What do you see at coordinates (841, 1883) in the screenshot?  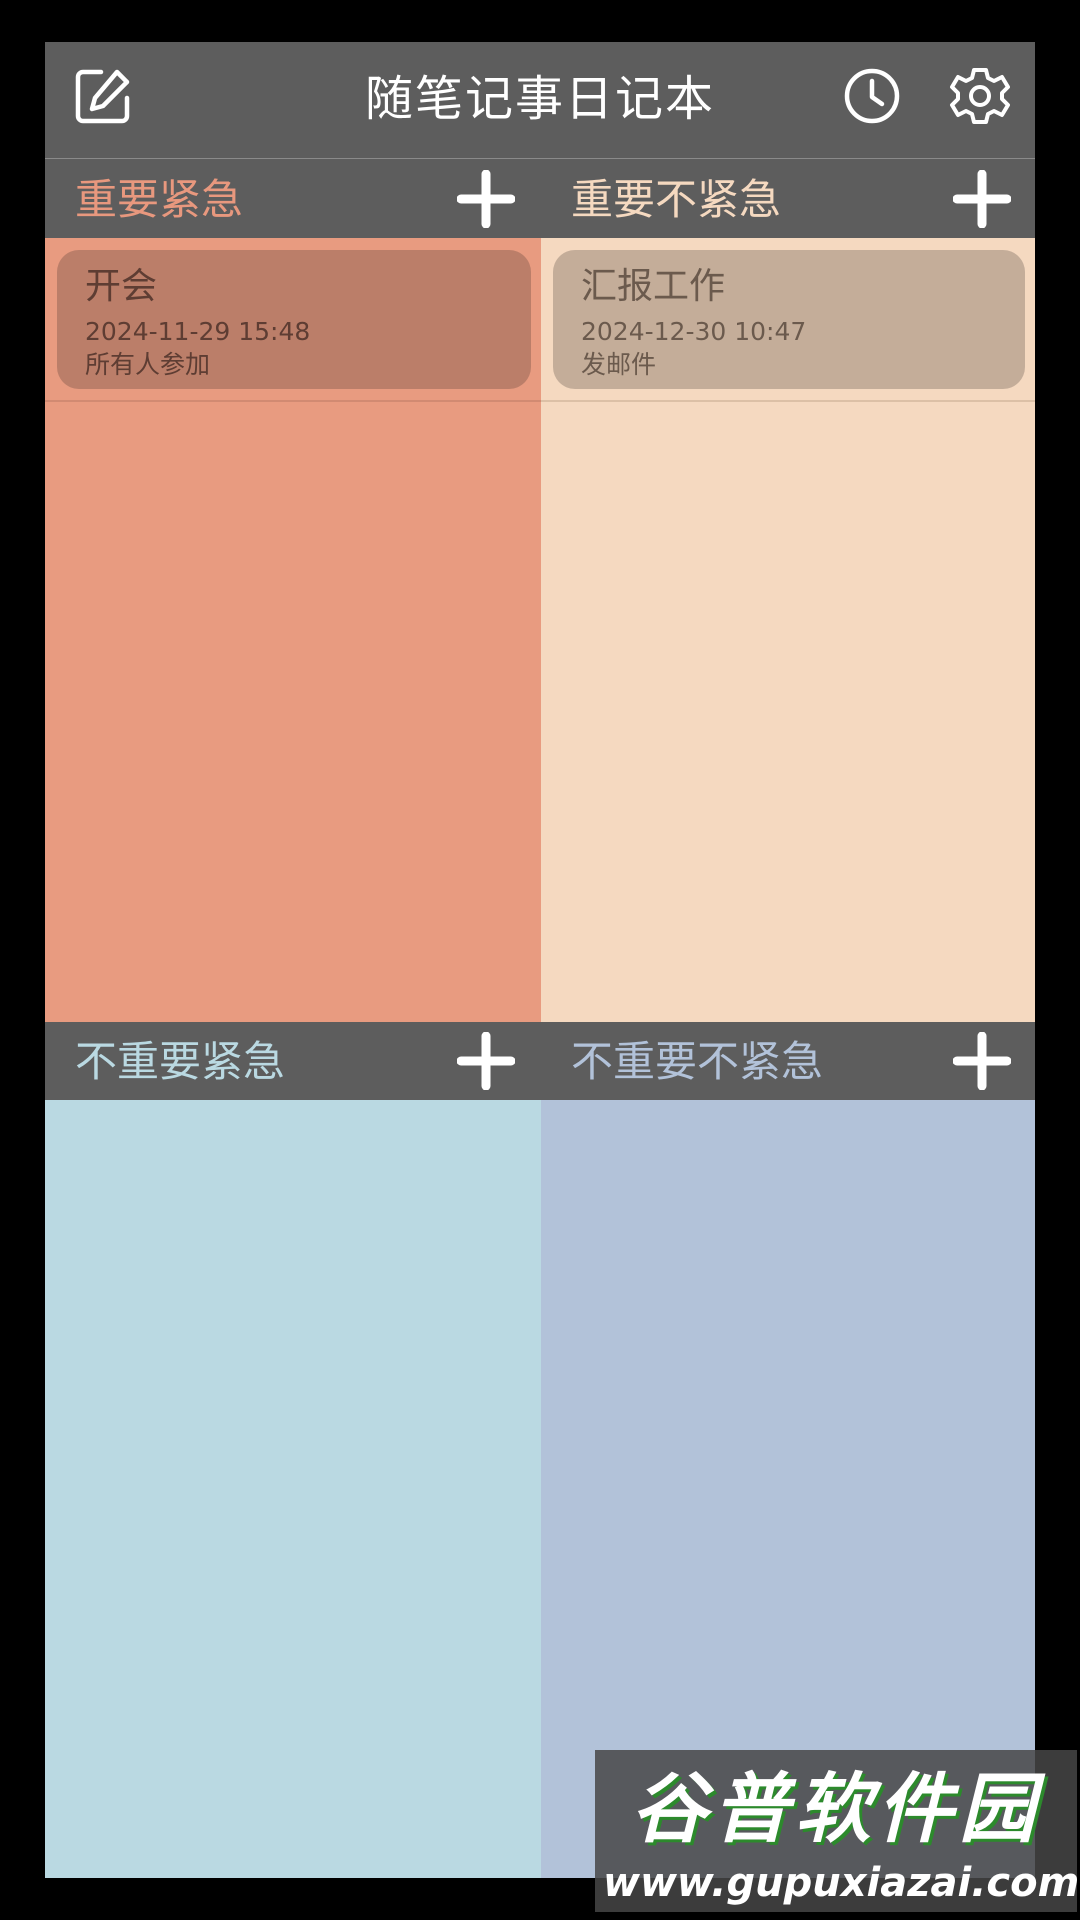 I see `watermark-url: www.gupuxiazai.com` at bounding box center [841, 1883].